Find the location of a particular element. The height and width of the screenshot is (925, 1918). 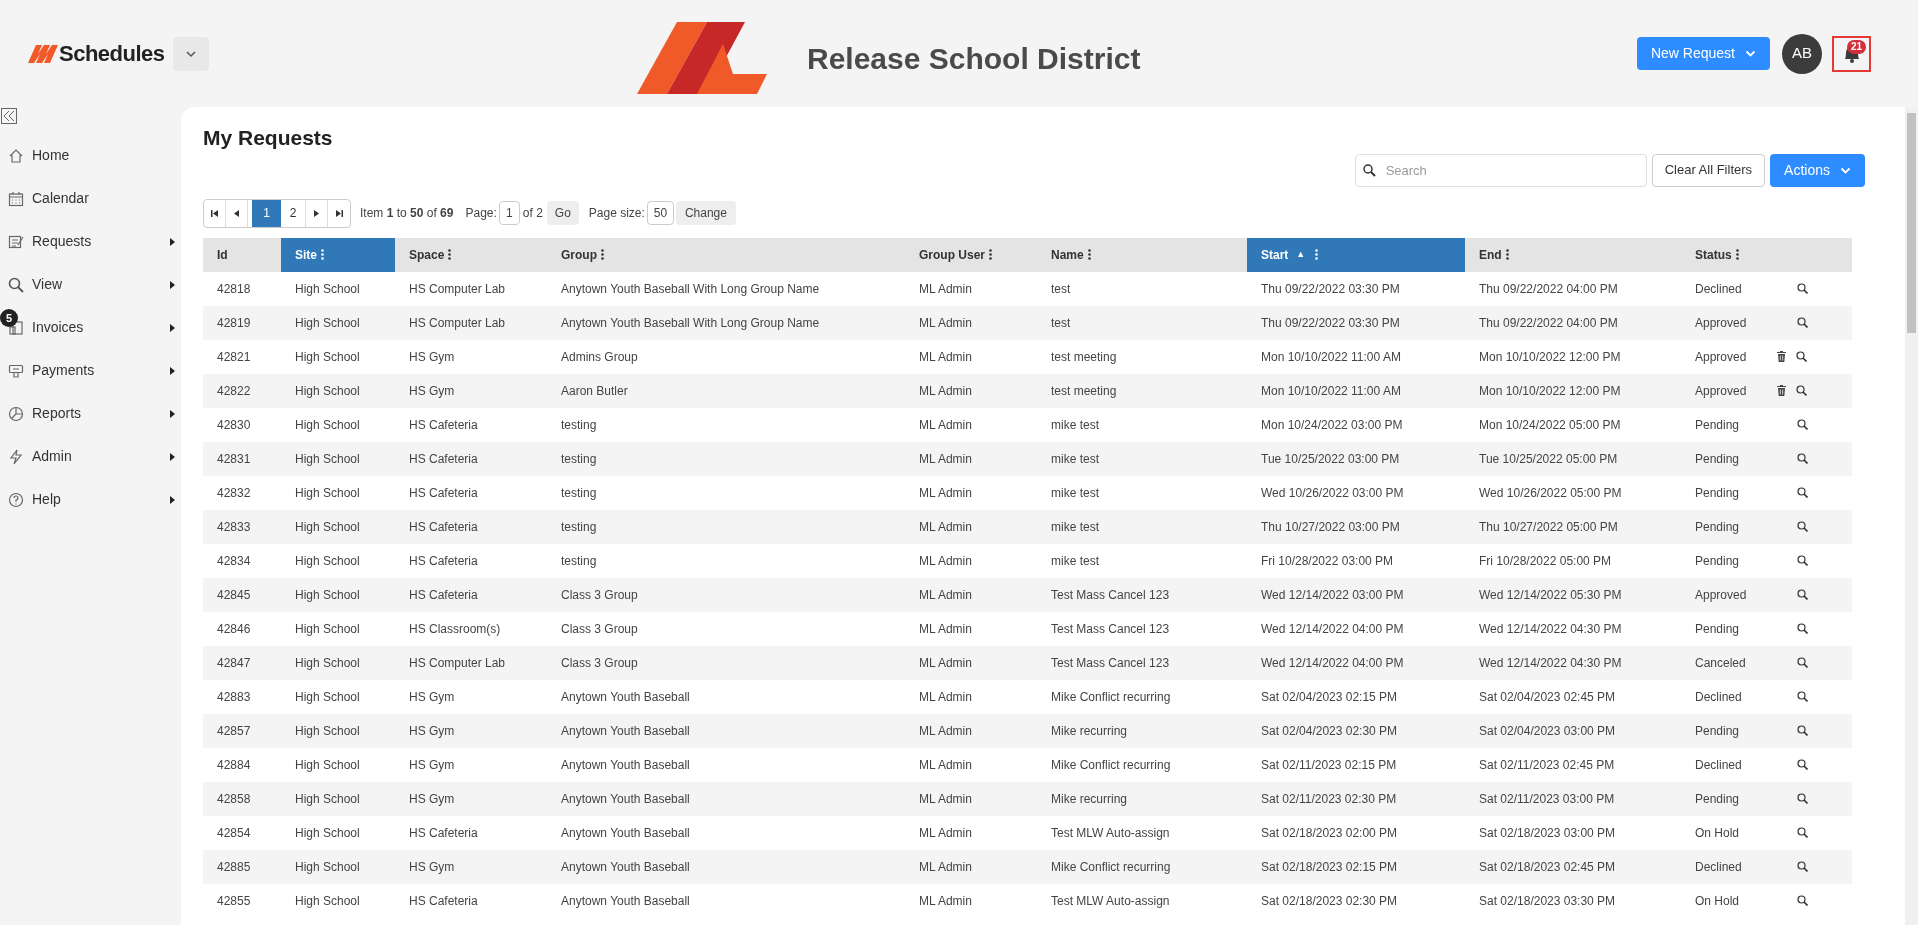

table-cell-text: Sat 02/18/2023 02:30 PM is located at coordinates (1329, 901).